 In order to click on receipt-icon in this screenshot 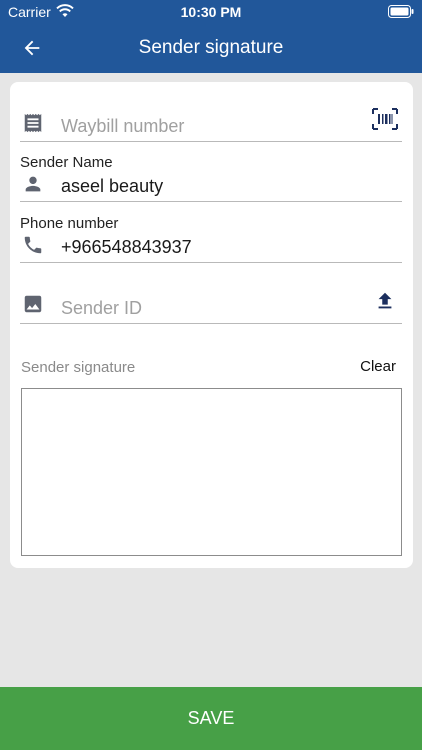, I will do `click(33, 123)`.